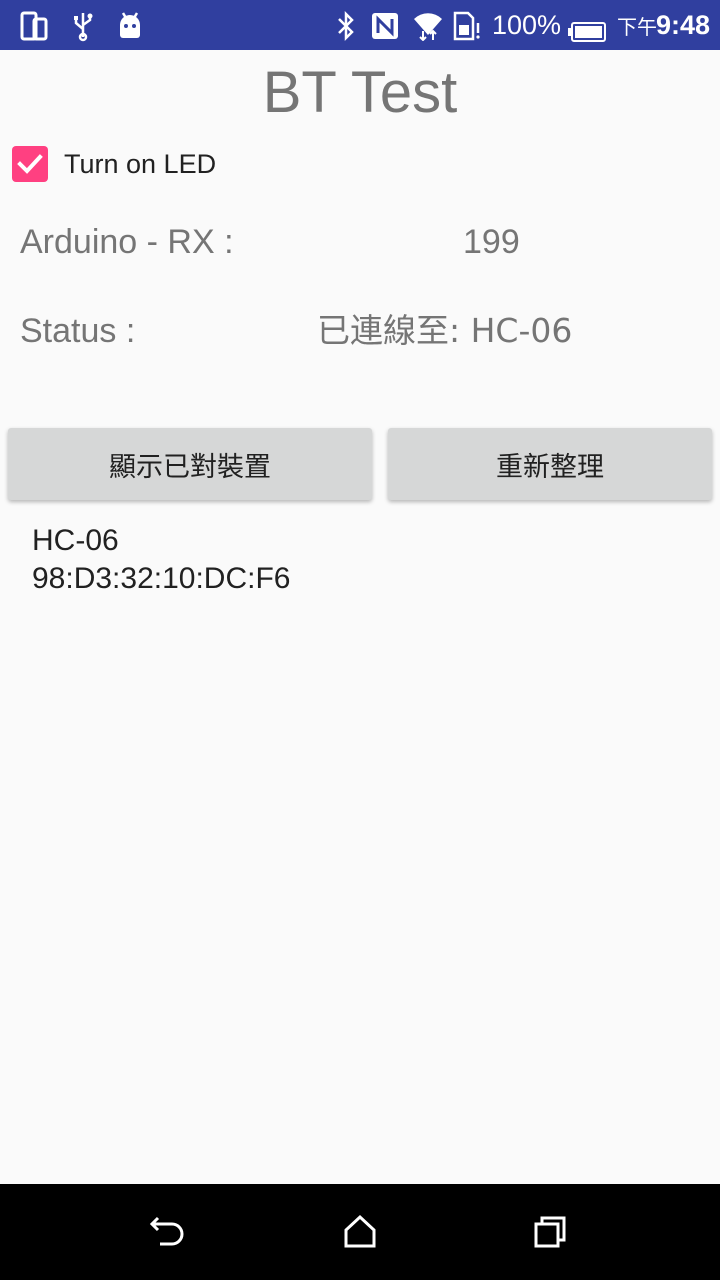  What do you see at coordinates (637, 28) in the screenshot?
I see `time-prefix: 下午` at bounding box center [637, 28].